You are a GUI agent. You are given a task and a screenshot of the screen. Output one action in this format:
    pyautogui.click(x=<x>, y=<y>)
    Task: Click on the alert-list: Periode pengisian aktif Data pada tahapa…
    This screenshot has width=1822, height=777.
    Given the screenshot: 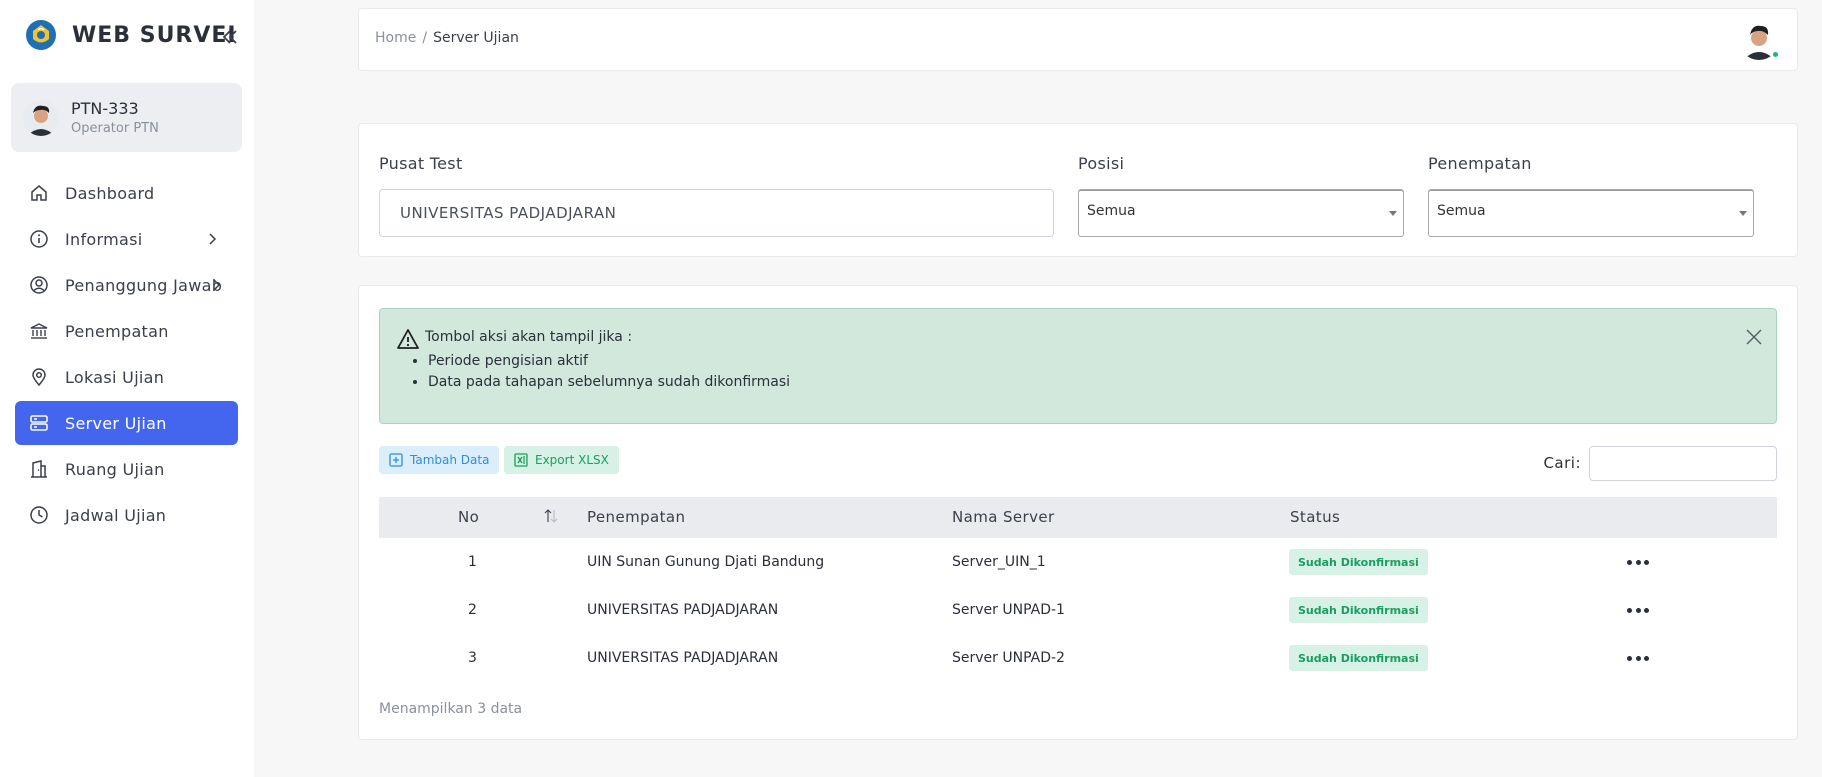 What is the action you would take?
    pyautogui.click(x=609, y=374)
    